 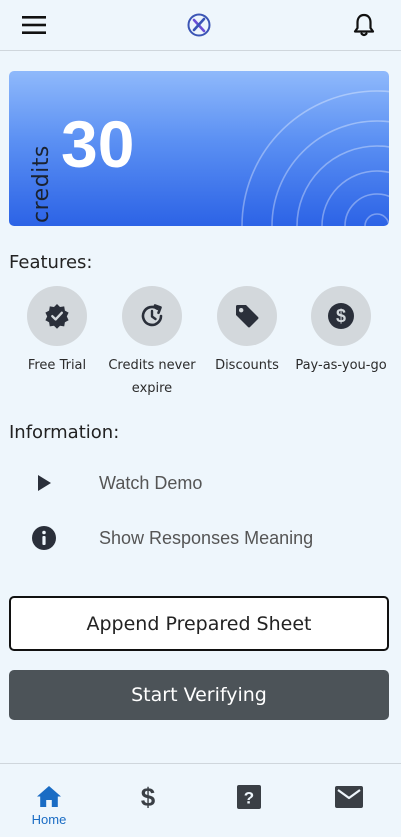 I want to click on play-icon, so click(x=44, y=483).